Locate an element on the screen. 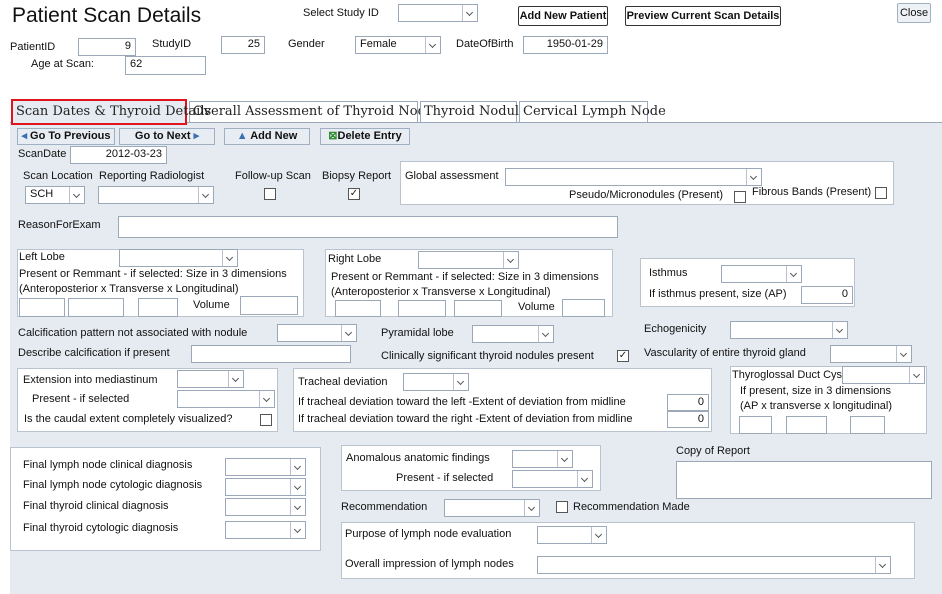 This screenshot has height=594, width=942. tab-thyroid-nodule: Thyroid Nodule is located at coordinates (473, 111).